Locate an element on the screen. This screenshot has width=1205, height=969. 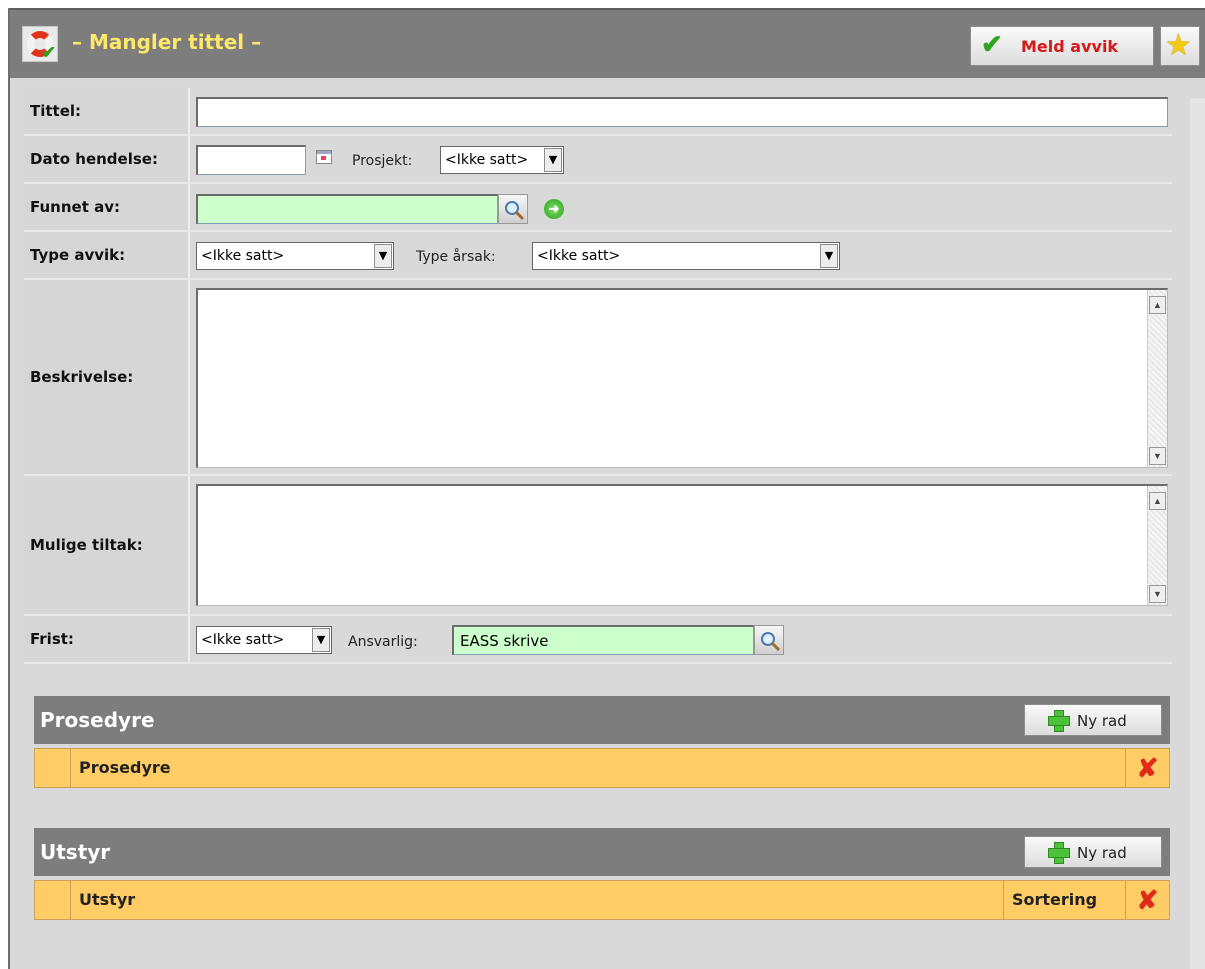
prosedyre-ny-rad-button: Ny rad is located at coordinates (1093, 720).